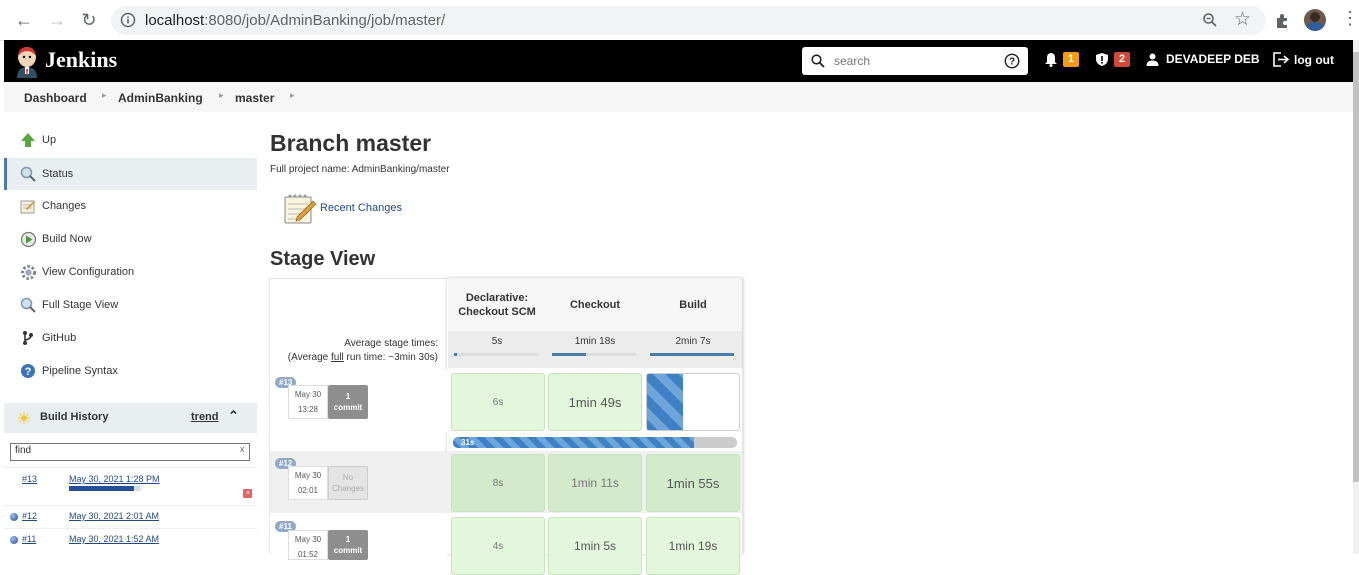 The image size is (1359, 575). Describe the element at coordinates (1314, 59) in the screenshot. I see `logout-label: log out` at that location.